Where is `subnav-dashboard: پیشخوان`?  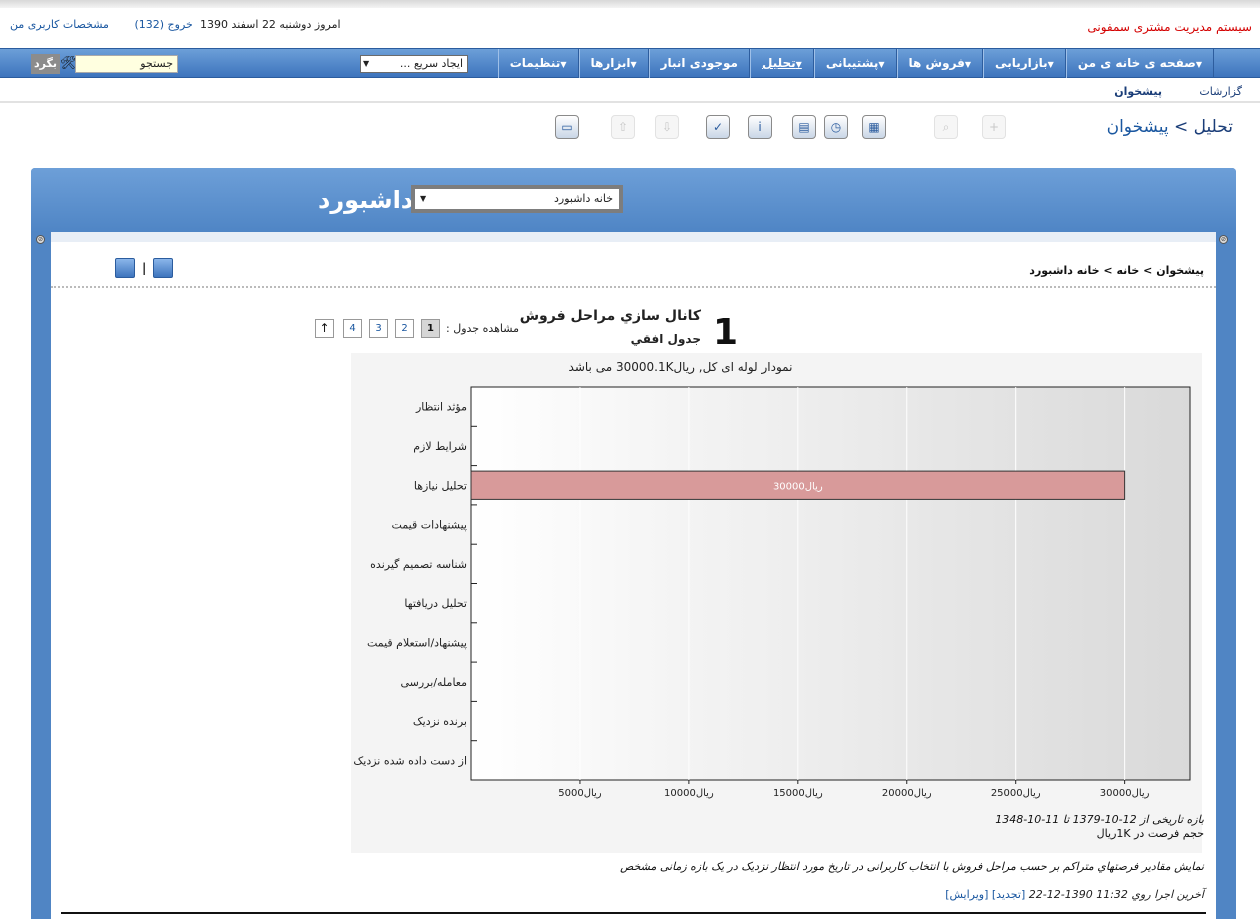 subnav-dashboard: پیشخوان is located at coordinates (1138, 91).